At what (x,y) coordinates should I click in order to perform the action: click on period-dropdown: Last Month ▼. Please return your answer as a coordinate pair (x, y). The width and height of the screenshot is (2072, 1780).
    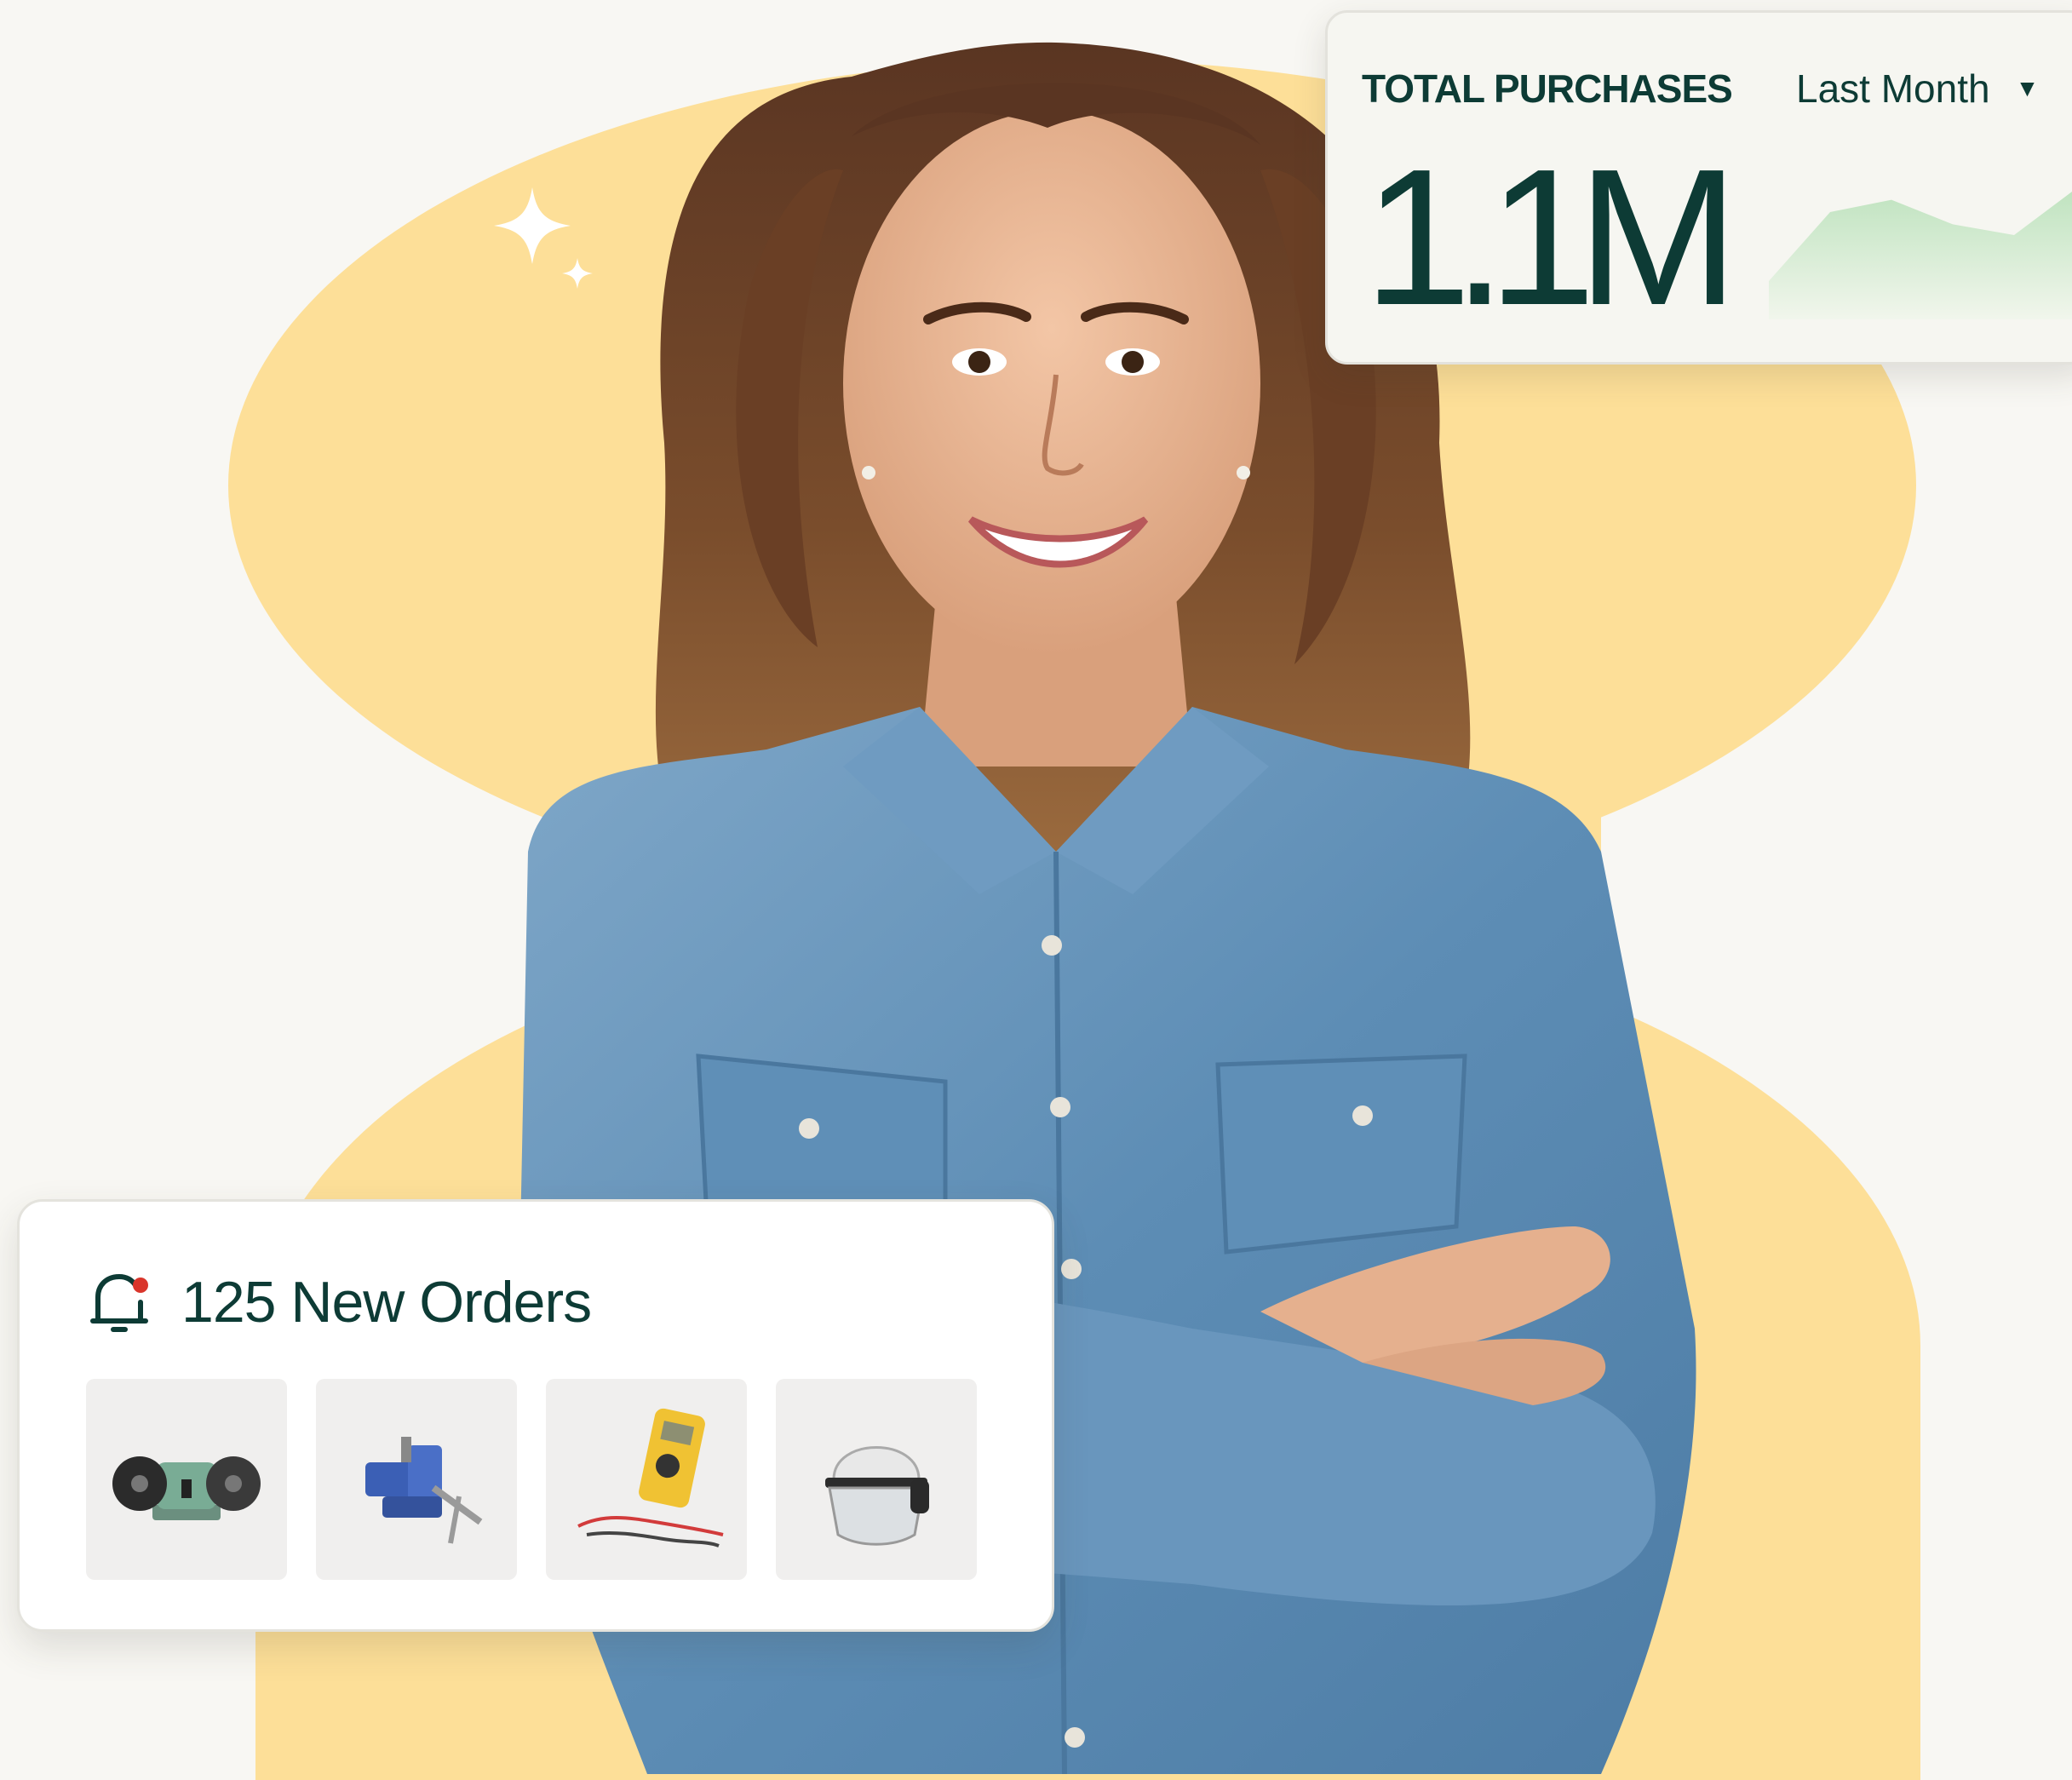
    Looking at the image, I should click on (1917, 89).